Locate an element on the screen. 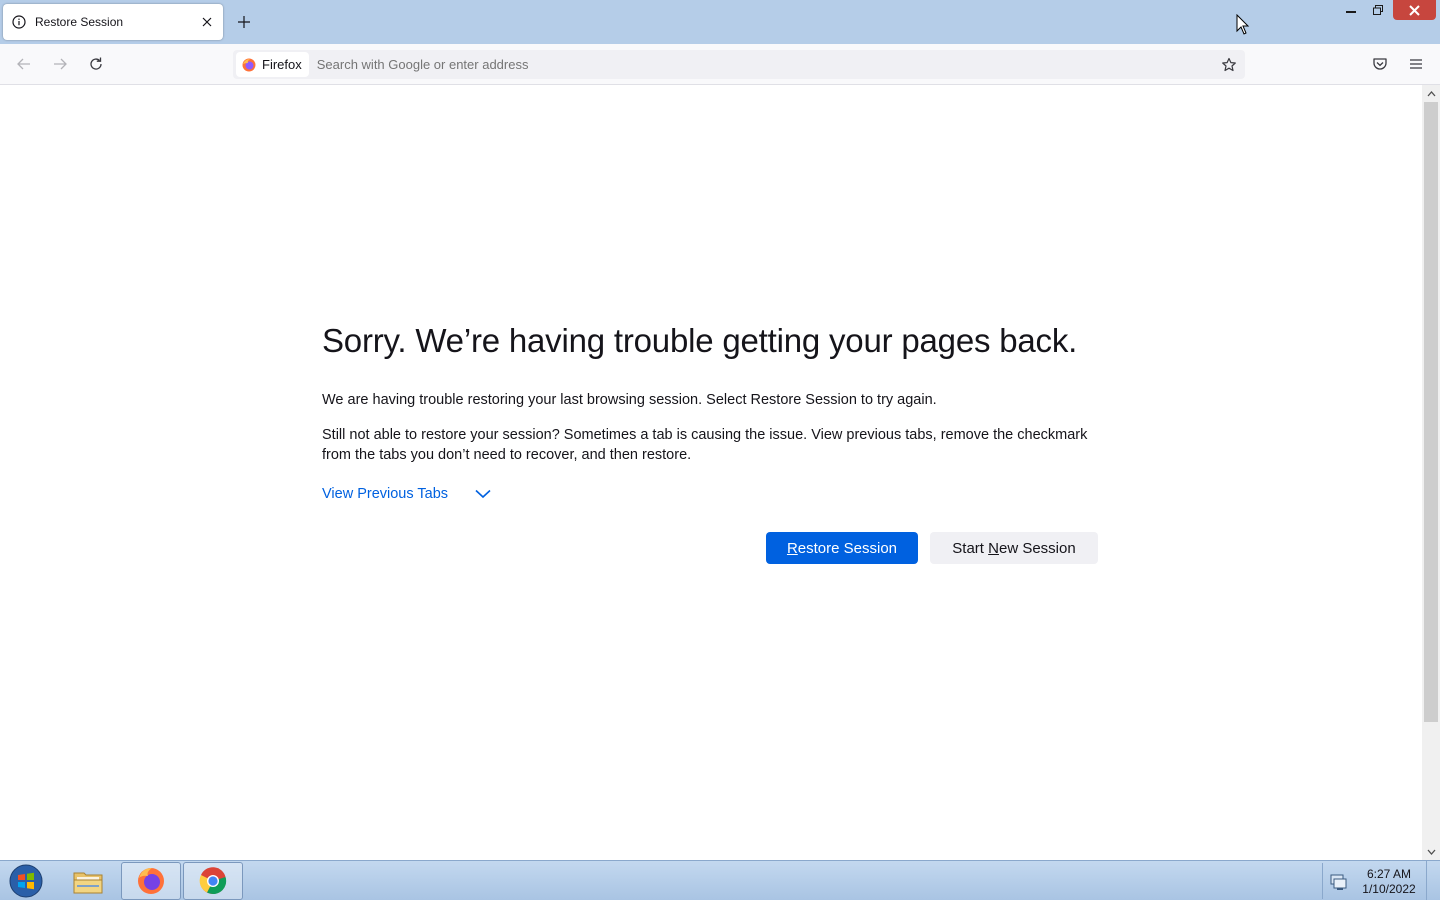 The height and width of the screenshot is (900, 1440). minimize-icon is located at coordinates (1351, 12).